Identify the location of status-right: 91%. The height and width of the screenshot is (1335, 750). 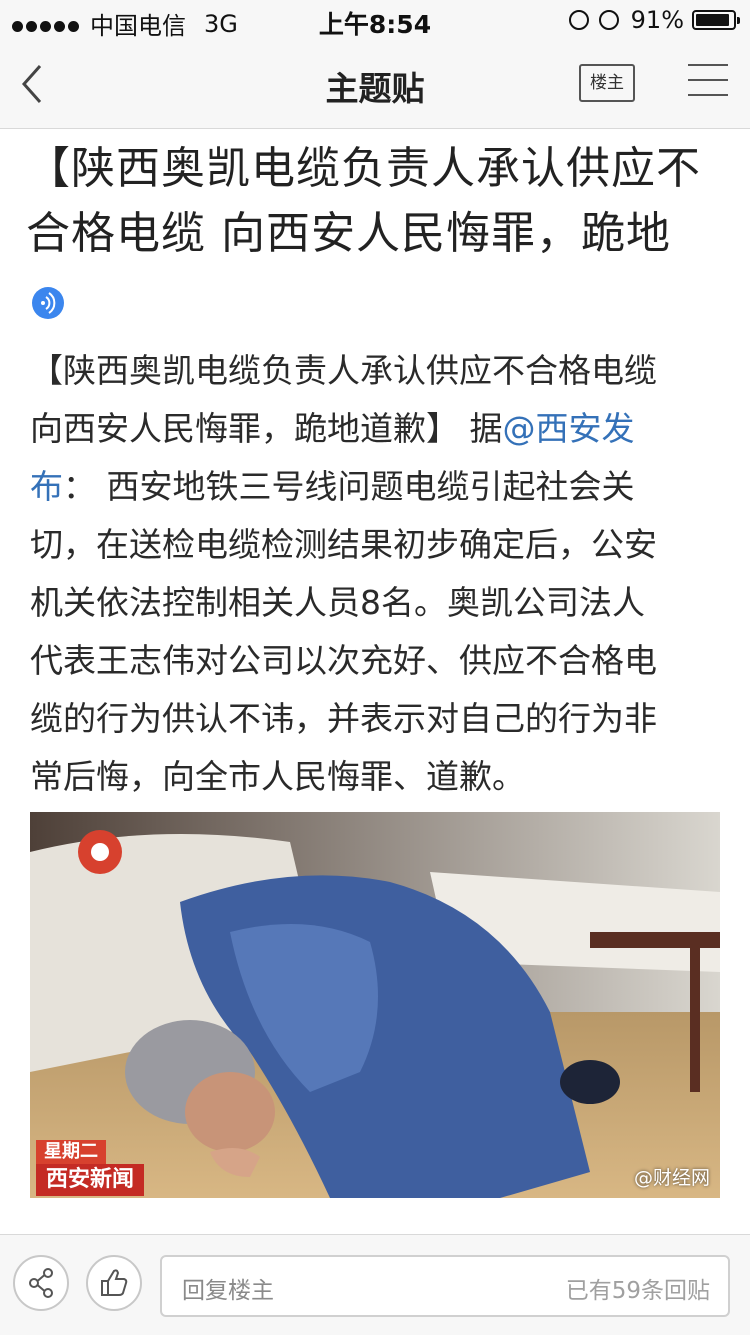
(649, 20).